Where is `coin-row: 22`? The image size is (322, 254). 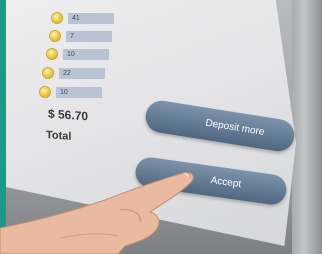
coin-row: 22 is located at coordinates (74, 73).